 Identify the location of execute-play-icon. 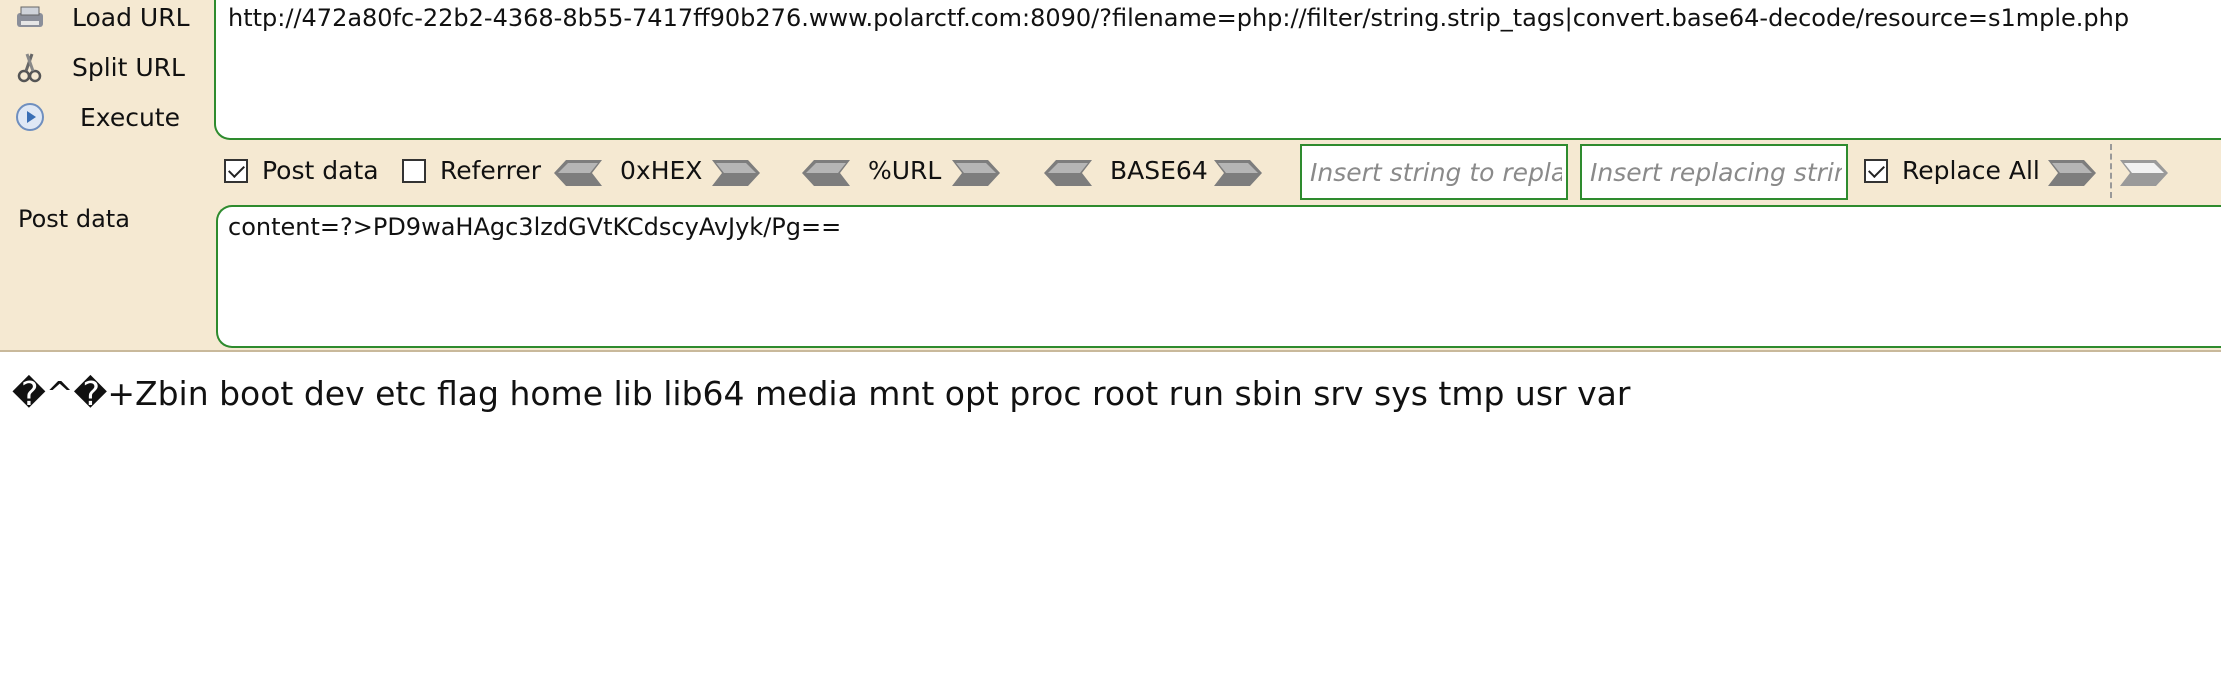
(30, 117).